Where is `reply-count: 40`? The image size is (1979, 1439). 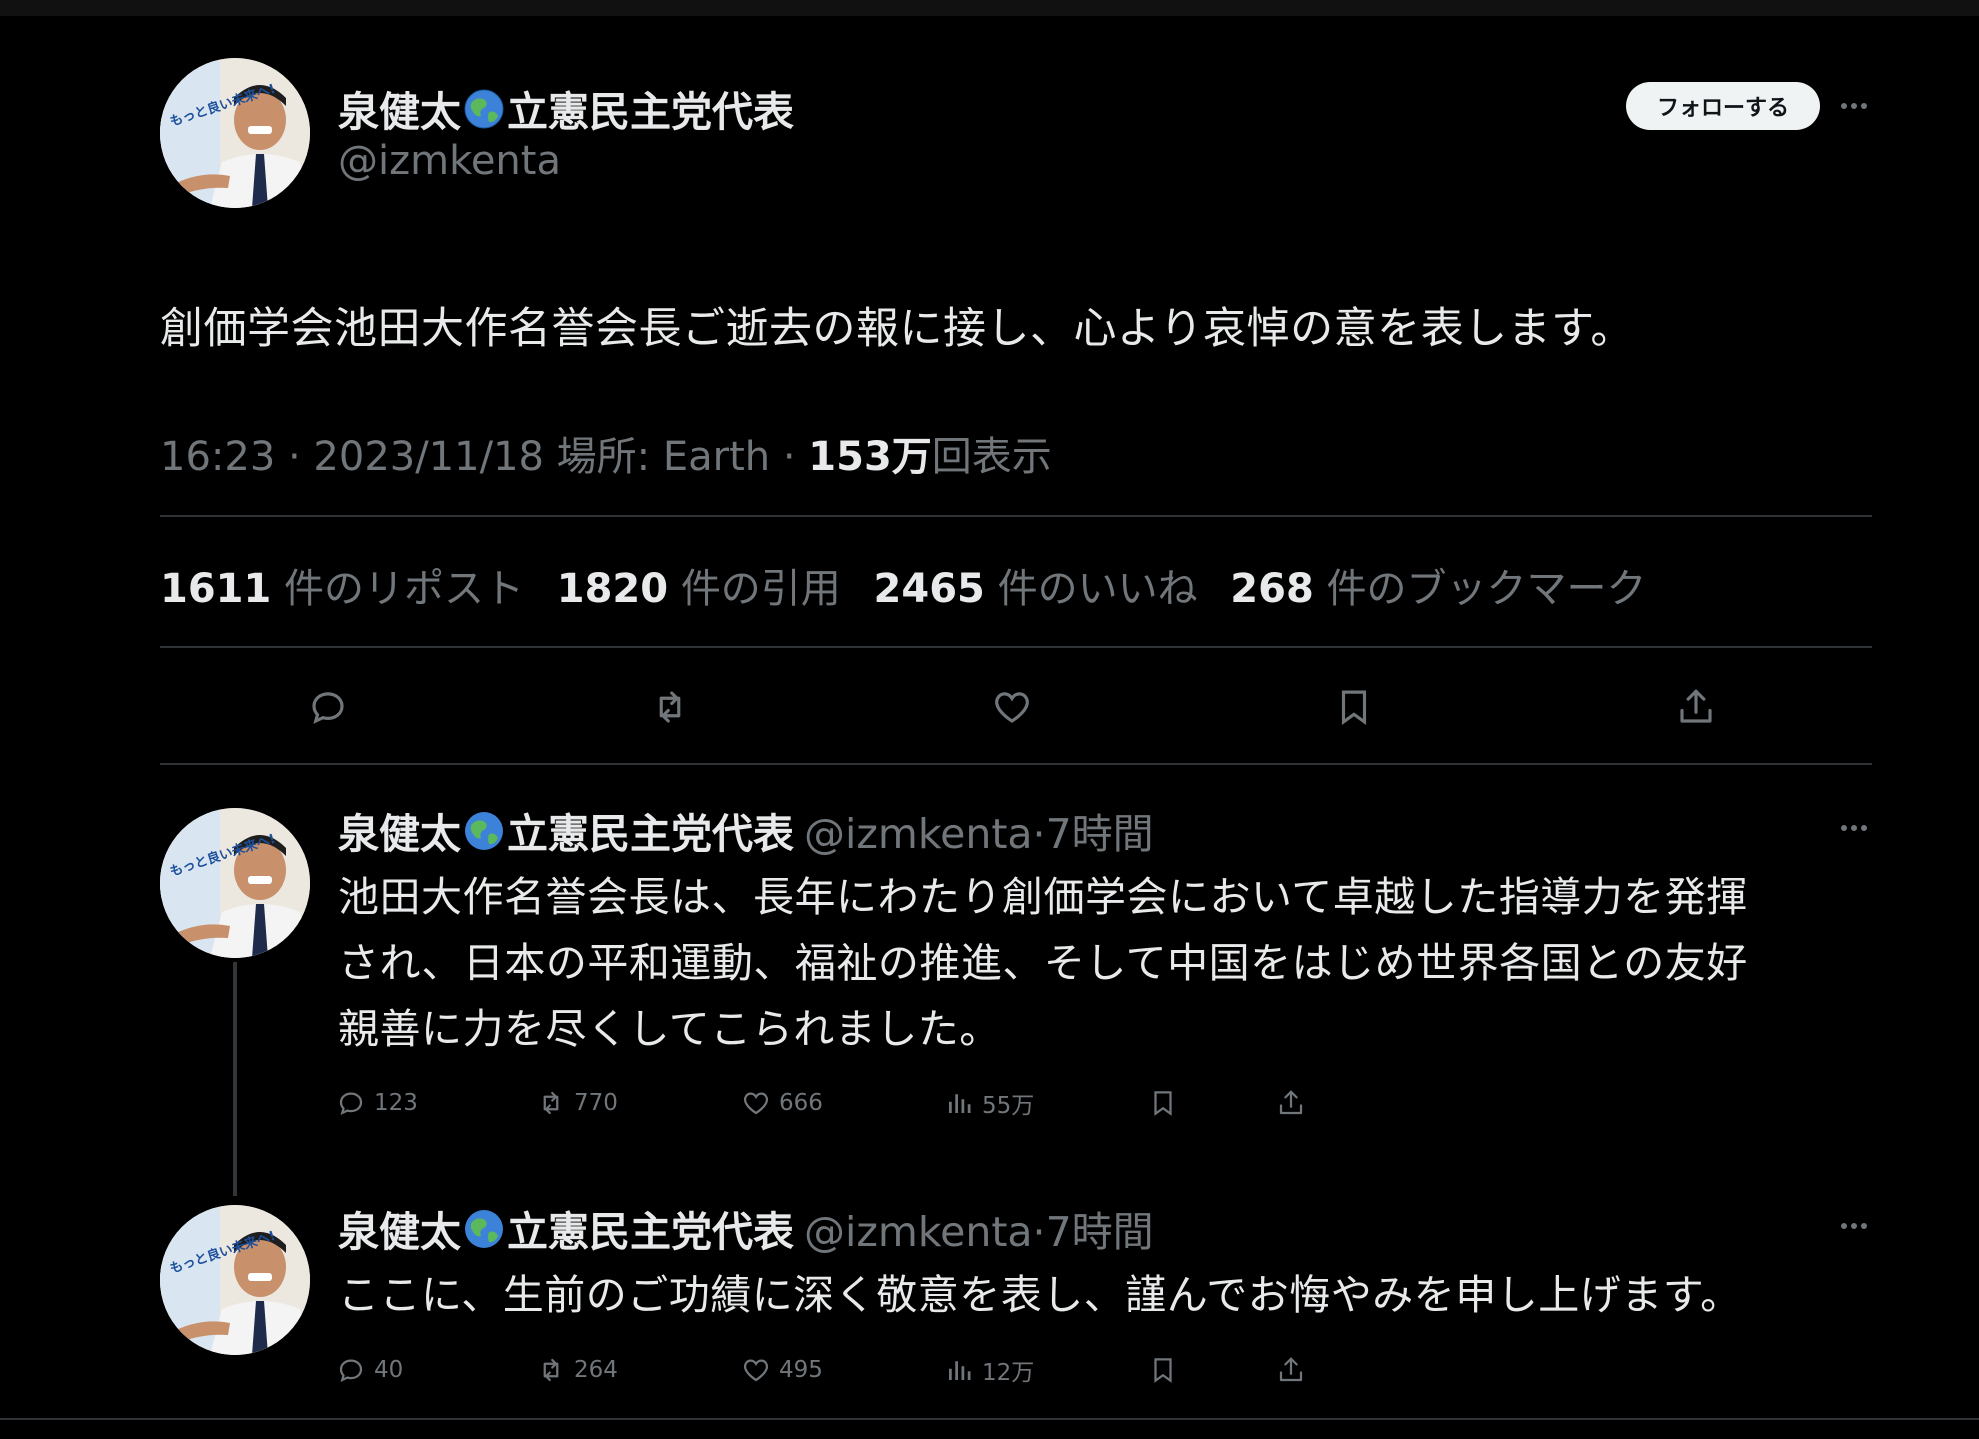
reply-count: 40 is located at coordinates (389, 1370).